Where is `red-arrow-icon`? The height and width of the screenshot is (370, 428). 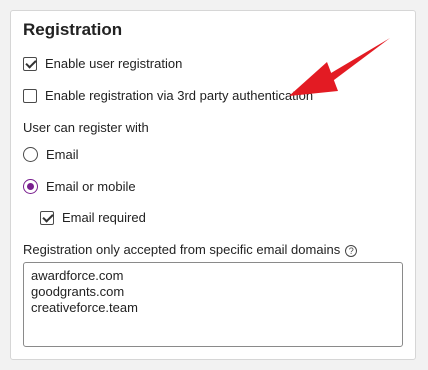 red-arrow-icon is located at coordinates (339, 67).